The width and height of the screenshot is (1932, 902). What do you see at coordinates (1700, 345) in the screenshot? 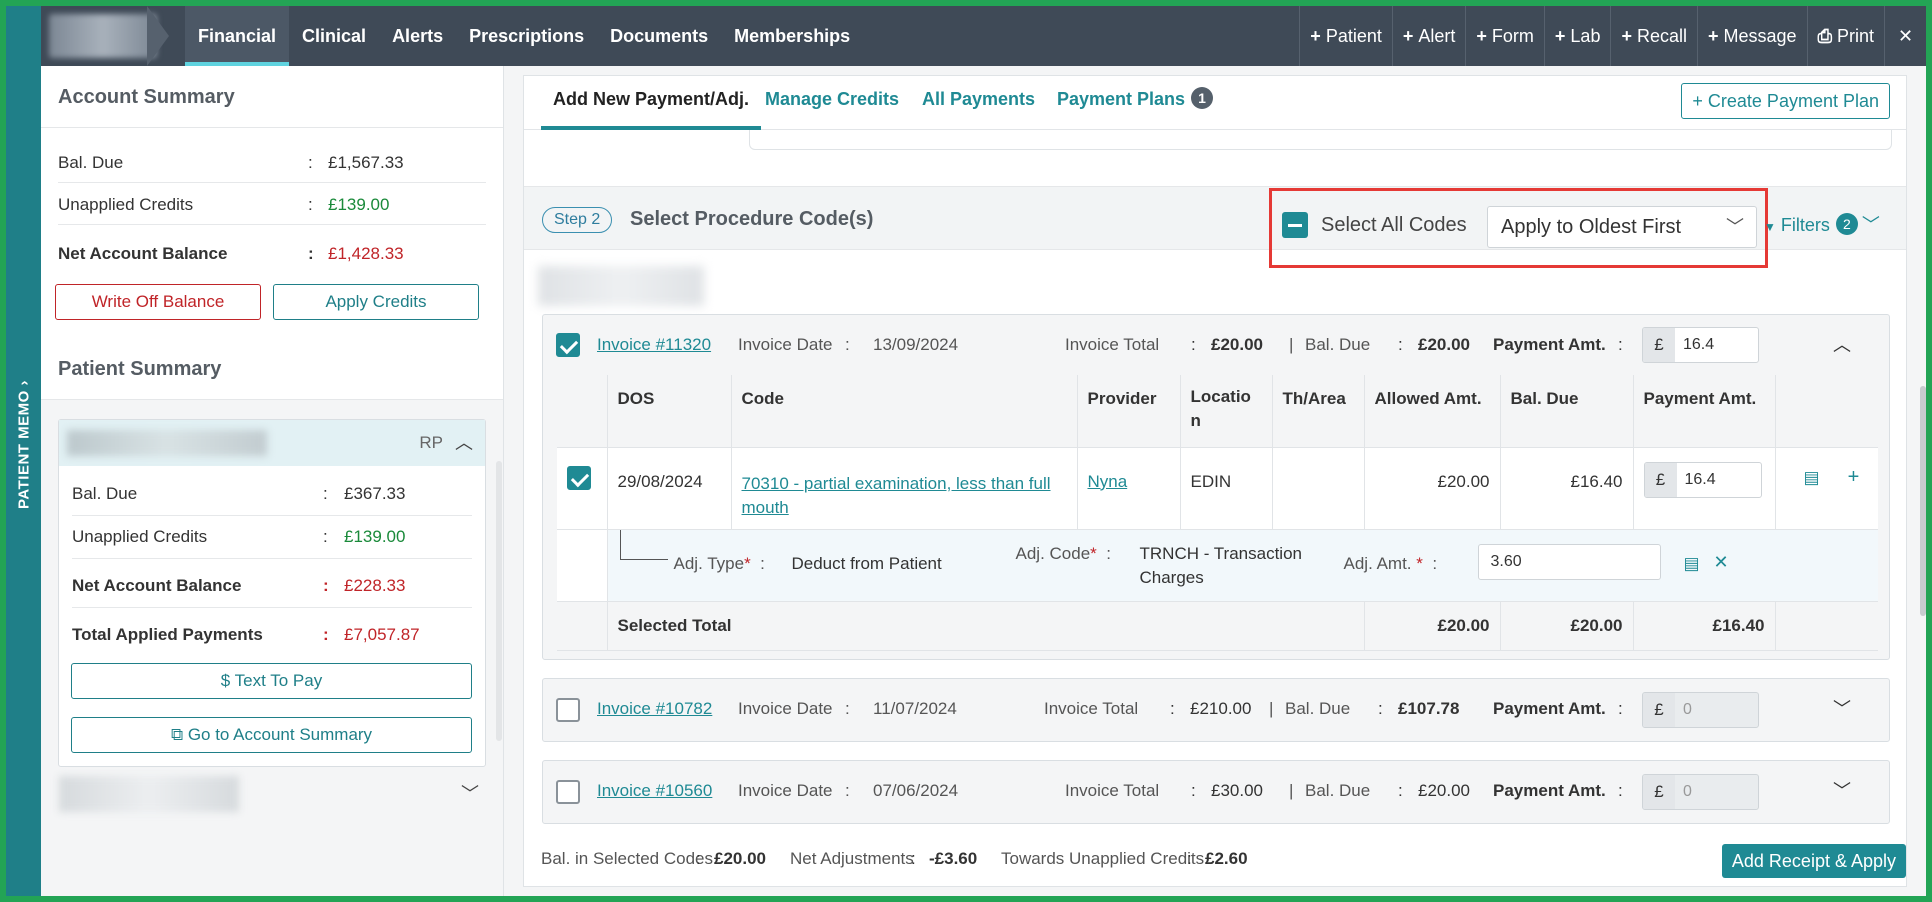
I see `invoice-payment-input: £16.4` at bounding box center [1700, 345].